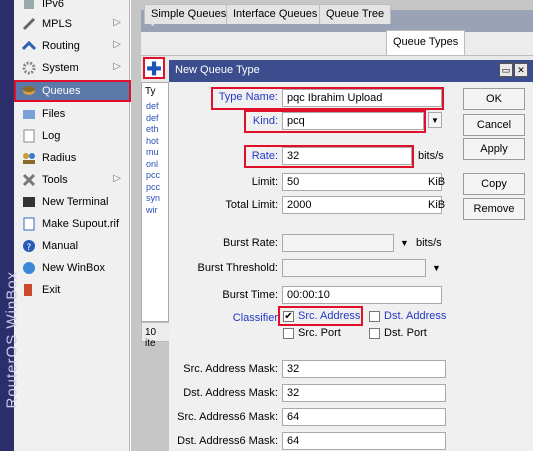  Describe the element at coordinates (51, 290) in the screenshot. I see `sidebar-item-label: Exit` at that location.